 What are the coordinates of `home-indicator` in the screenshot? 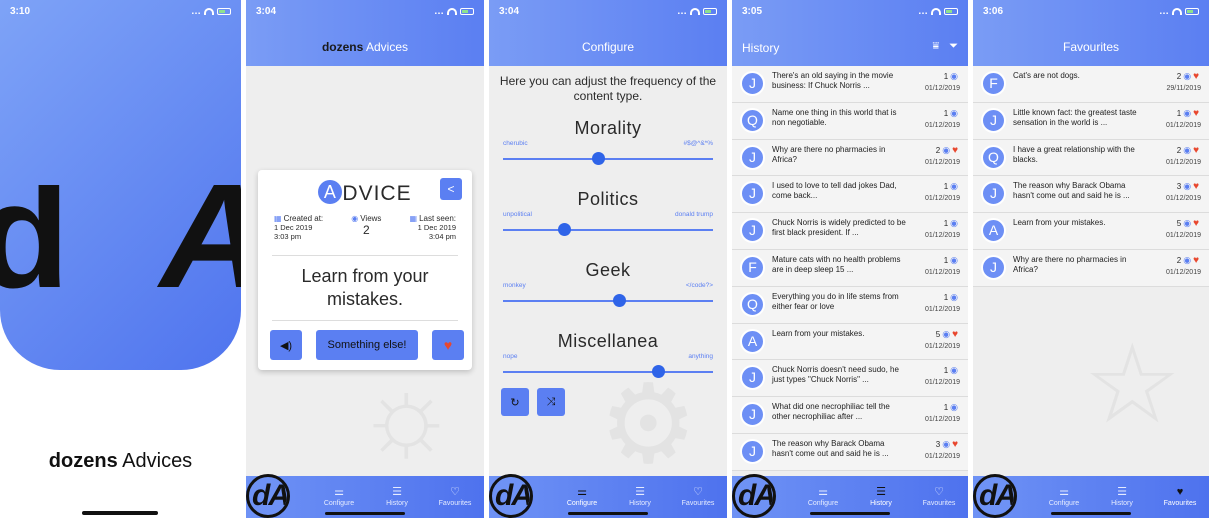 It's located at (850, 513).